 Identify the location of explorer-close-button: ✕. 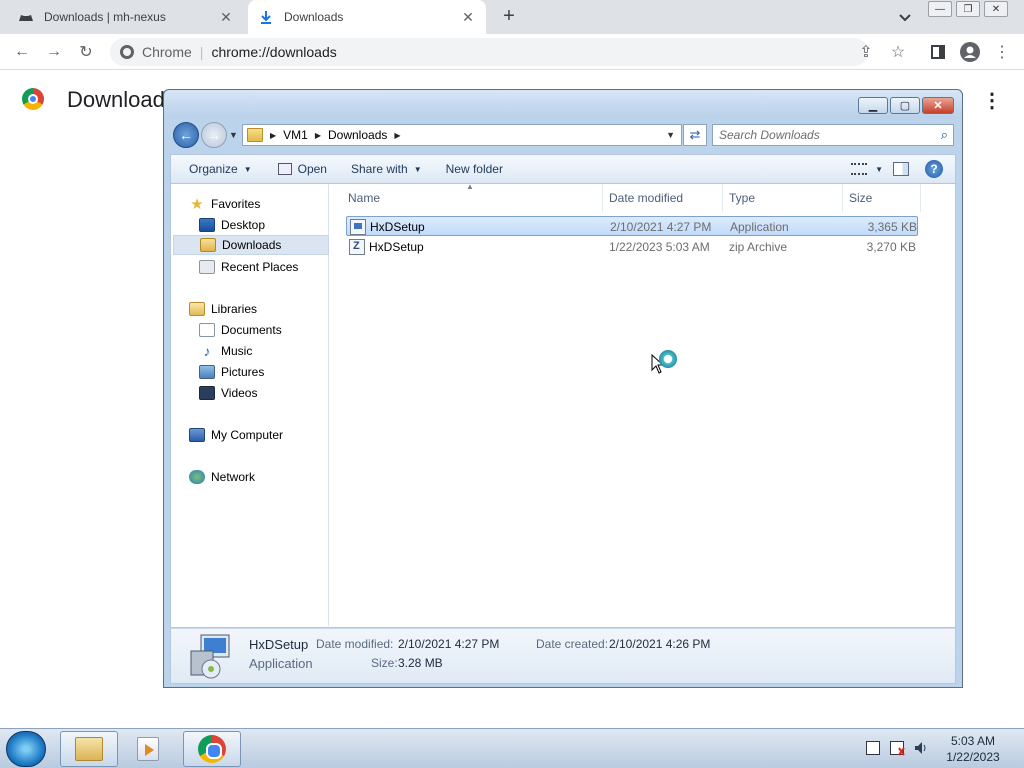
(938, 105).